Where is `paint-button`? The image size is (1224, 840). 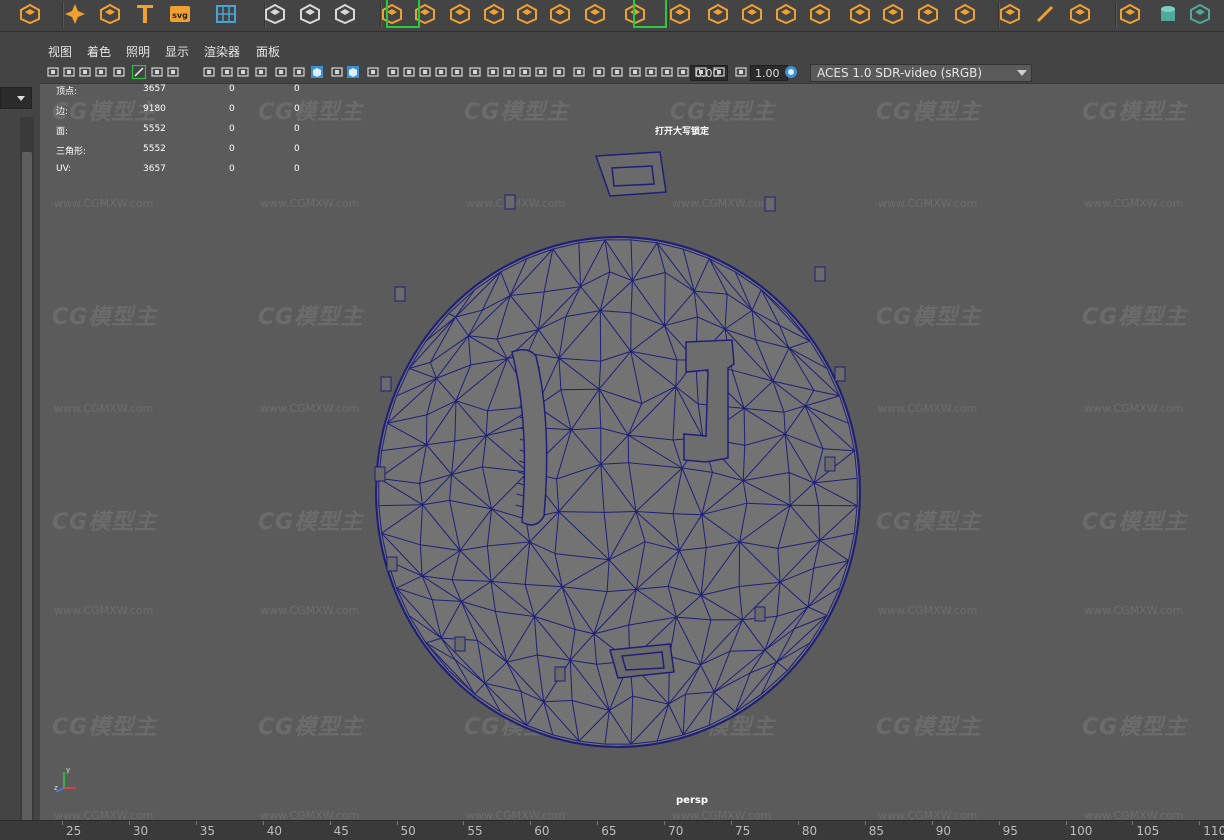 paint-button is located at coordinates (1130, 14).